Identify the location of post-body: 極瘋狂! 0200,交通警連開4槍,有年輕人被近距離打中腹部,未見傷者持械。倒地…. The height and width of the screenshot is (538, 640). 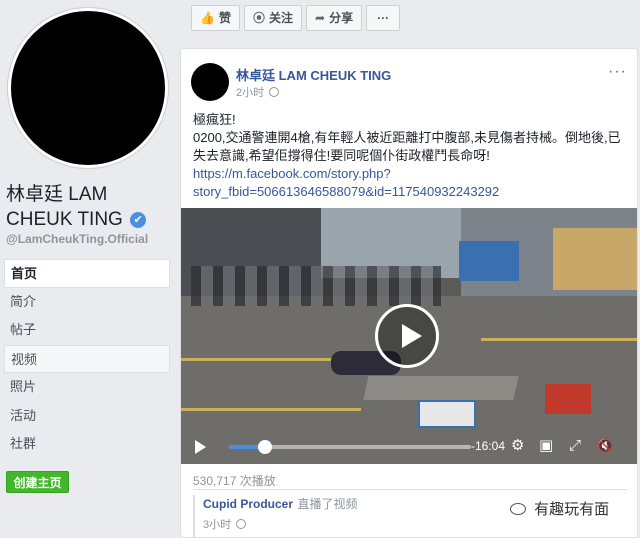
(413, 156).